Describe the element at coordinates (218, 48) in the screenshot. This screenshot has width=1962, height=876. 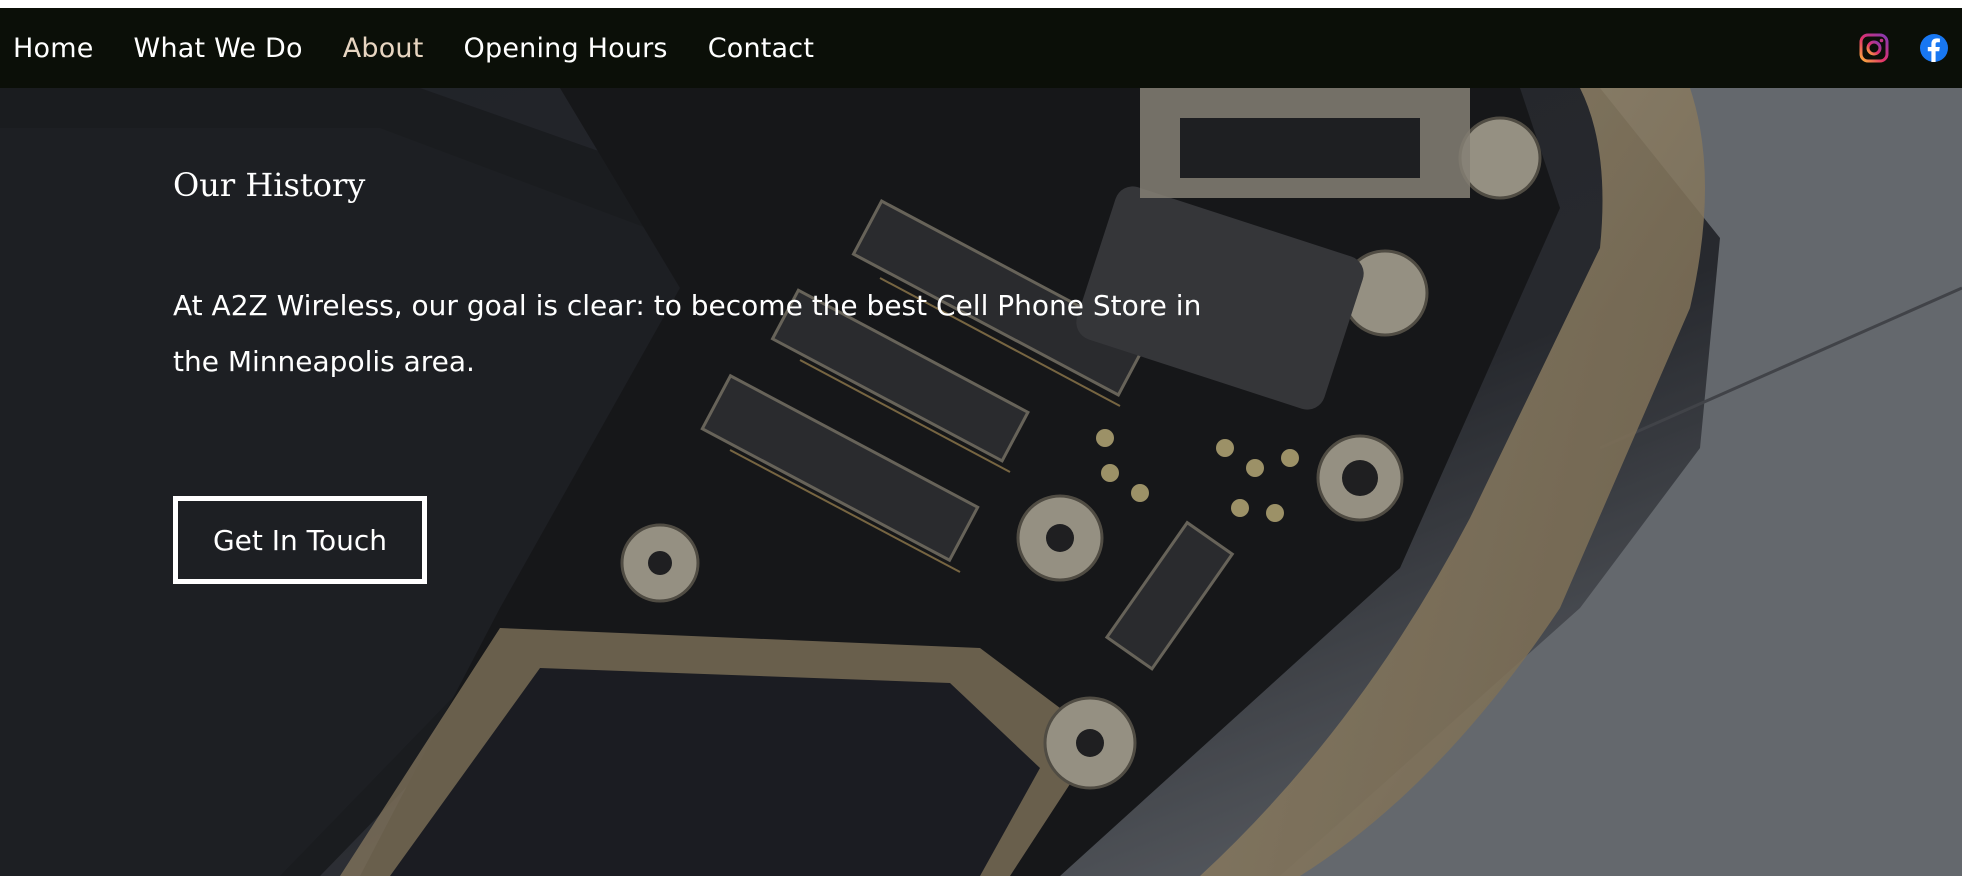
I see `nav-what-we-do: What We Do` at that location.